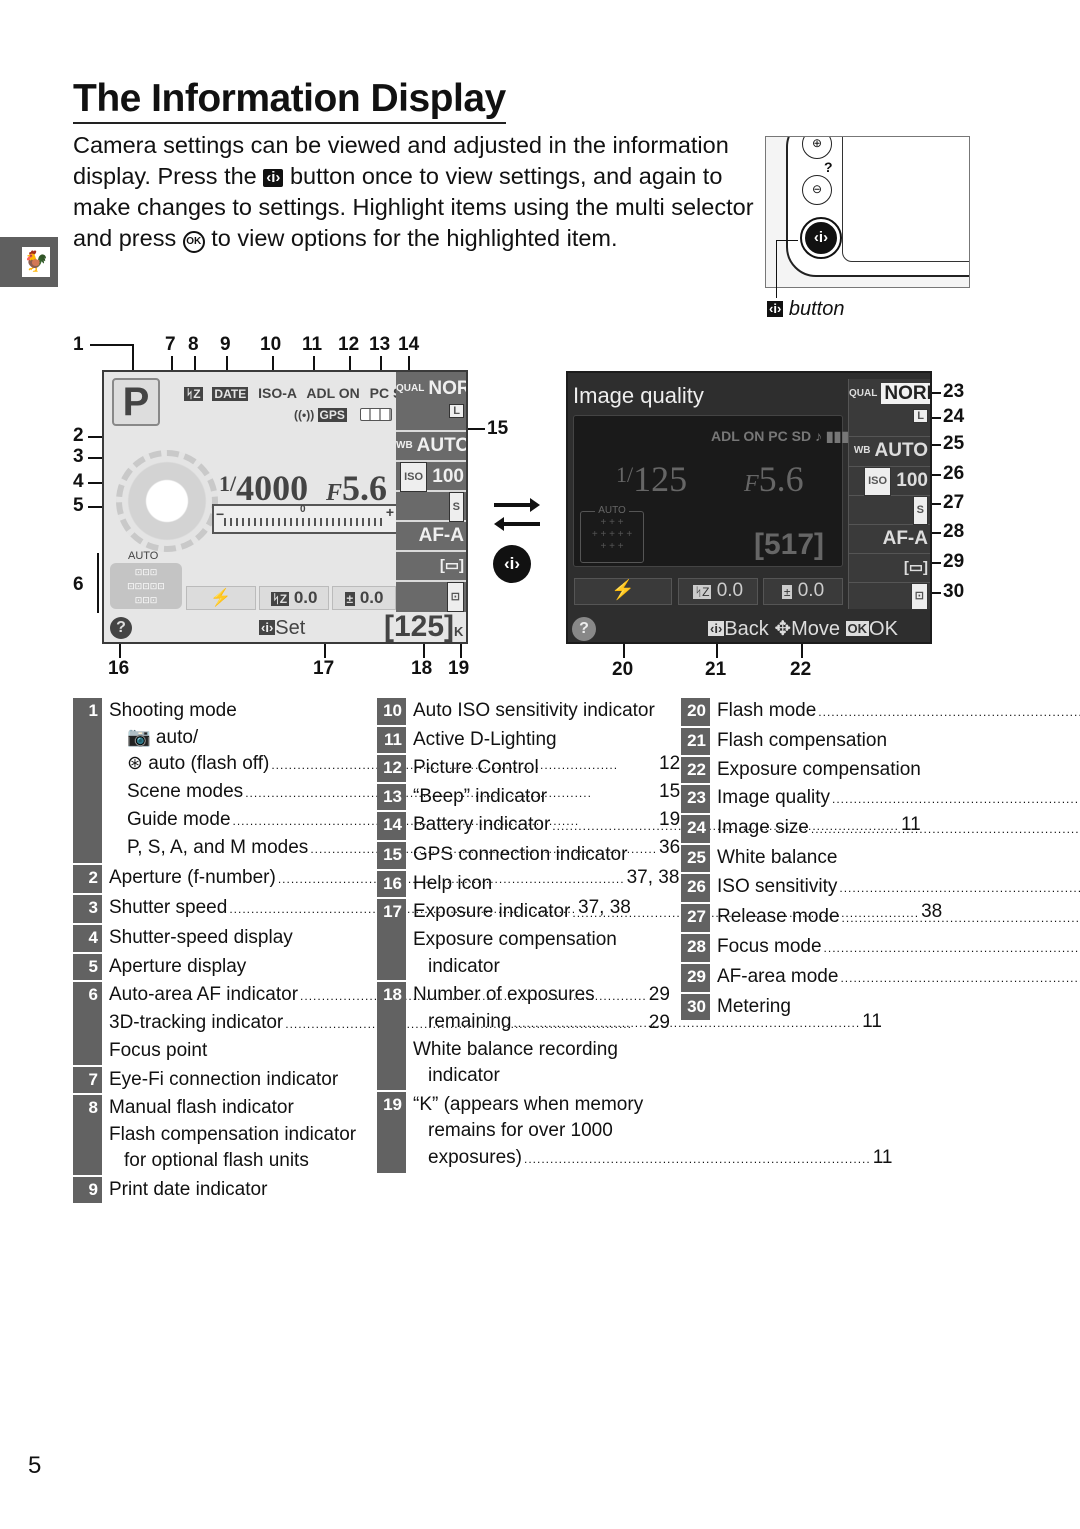 The image size is (1080, 1529). I want to click on multi-selector-icon: ✥, so click(783, 629).